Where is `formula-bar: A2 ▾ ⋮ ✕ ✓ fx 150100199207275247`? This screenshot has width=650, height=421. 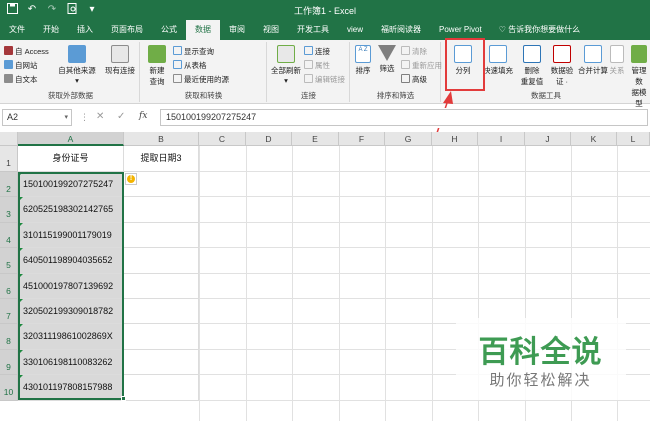
formula-bar: A2 ▾ ⋮ ✕ ✓ fx 150100199207275247 is located at coordinates (325, 118).